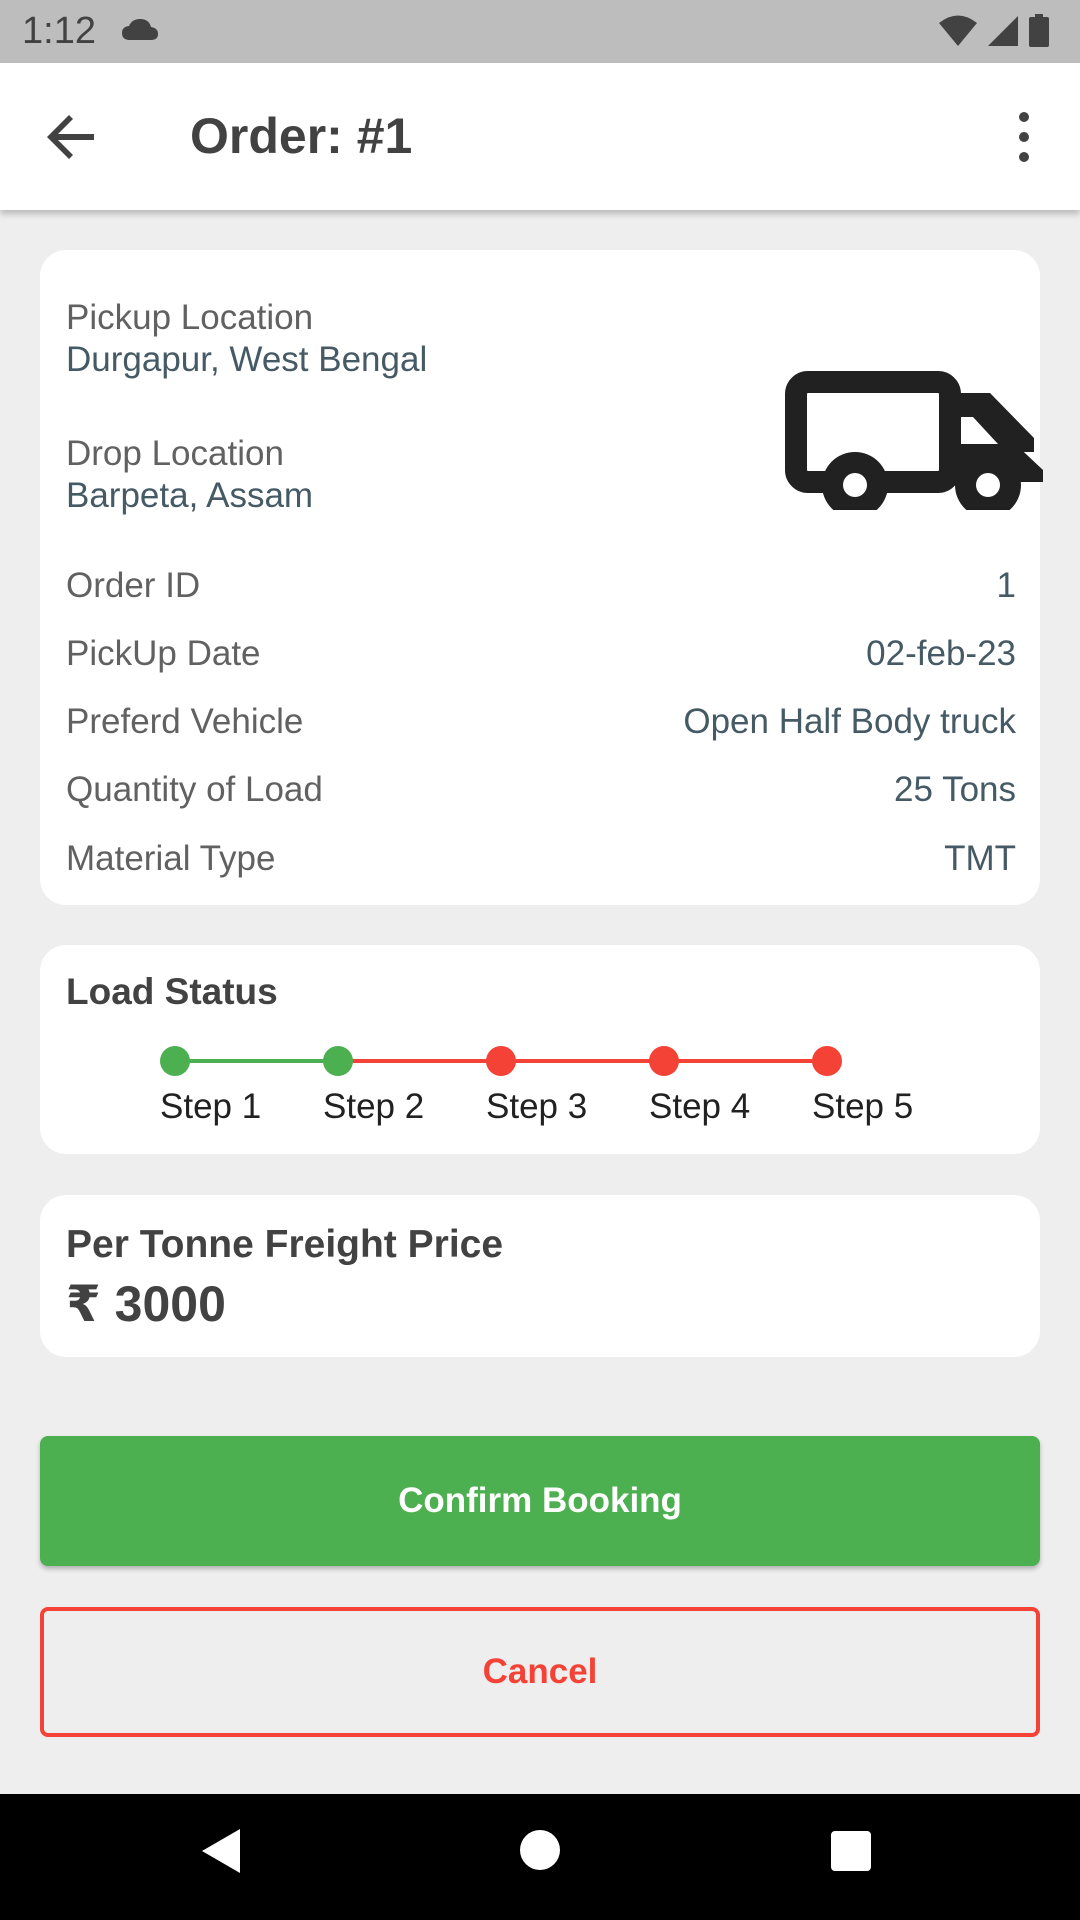 This screenshot has height=1920, width=1080. I want to click on detail-key: Preferd Vehicle, so click(185, 721).